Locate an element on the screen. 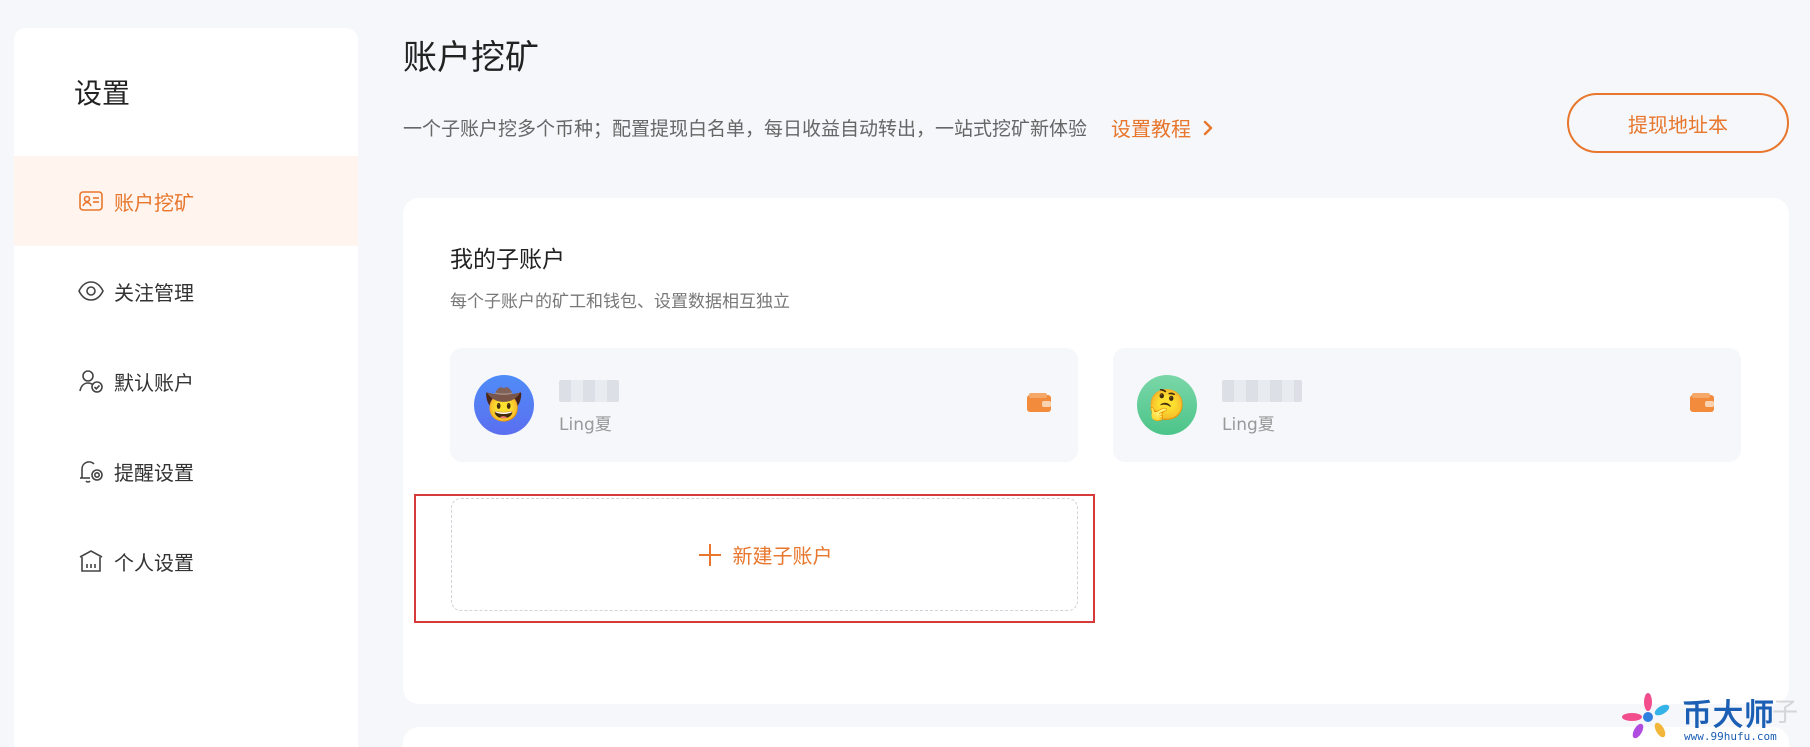  id-card-icon is located at coordinates (91, 201).